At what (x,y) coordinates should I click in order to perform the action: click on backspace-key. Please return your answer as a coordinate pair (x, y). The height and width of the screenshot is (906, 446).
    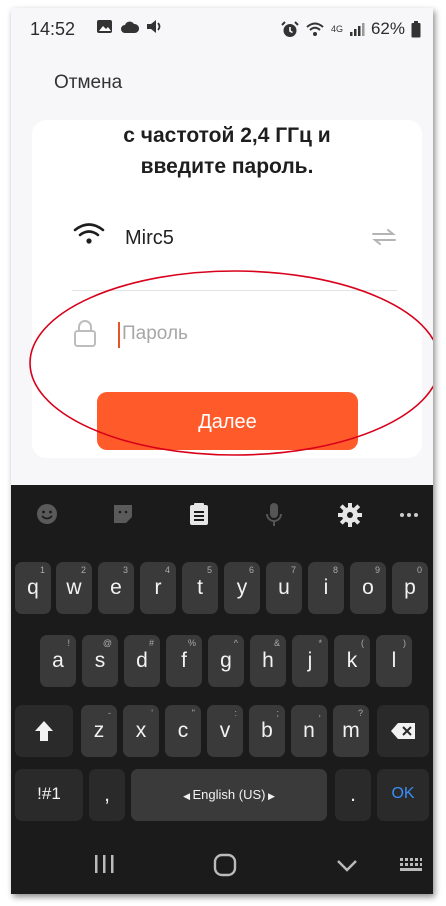
    Looking at the image, I should click on (403, 731).